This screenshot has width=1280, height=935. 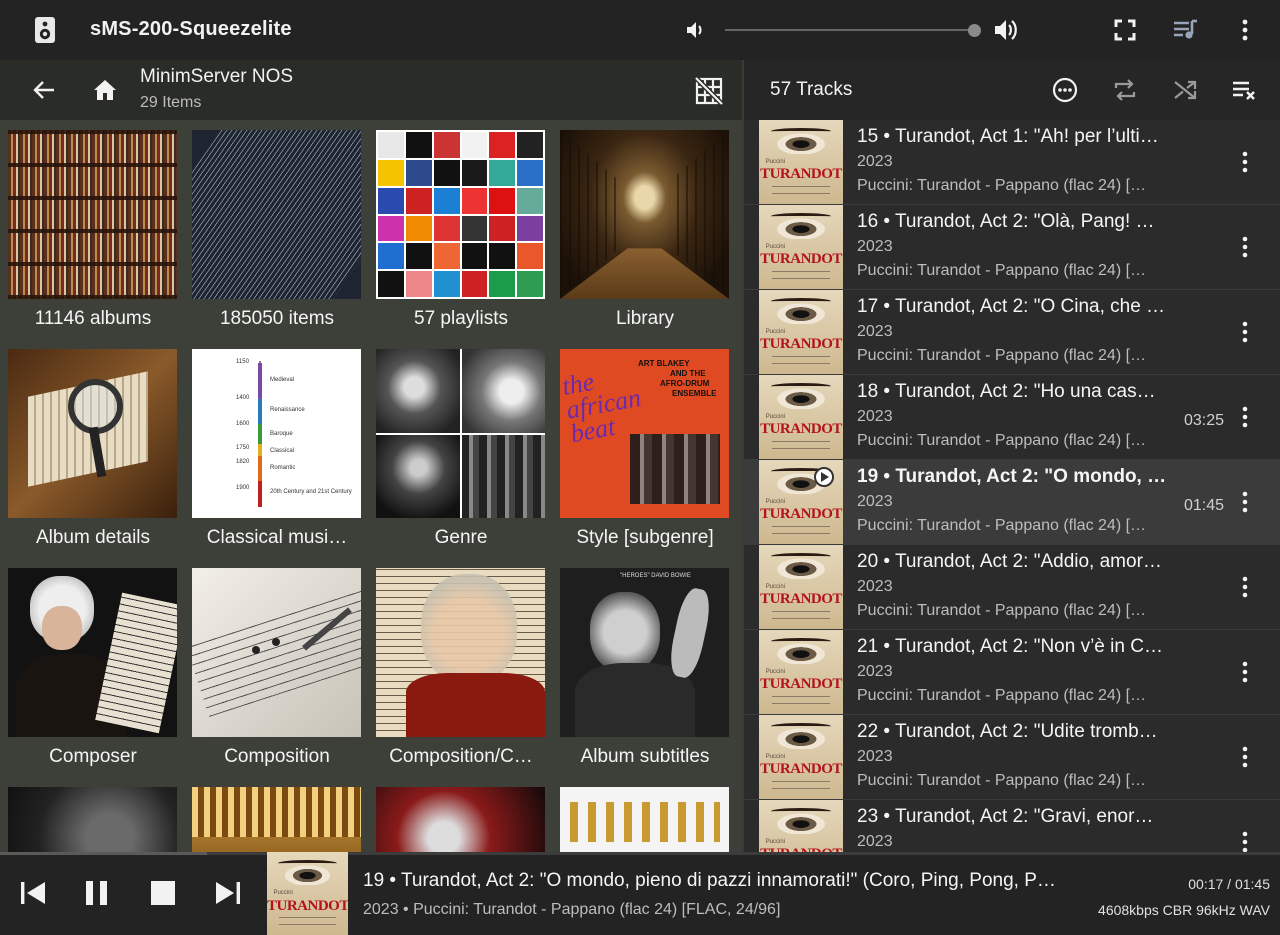 What do you see at coordinates (44, 90) in the screenshot?
I see `back-arrow-icon` at bounding box center [44, 90].